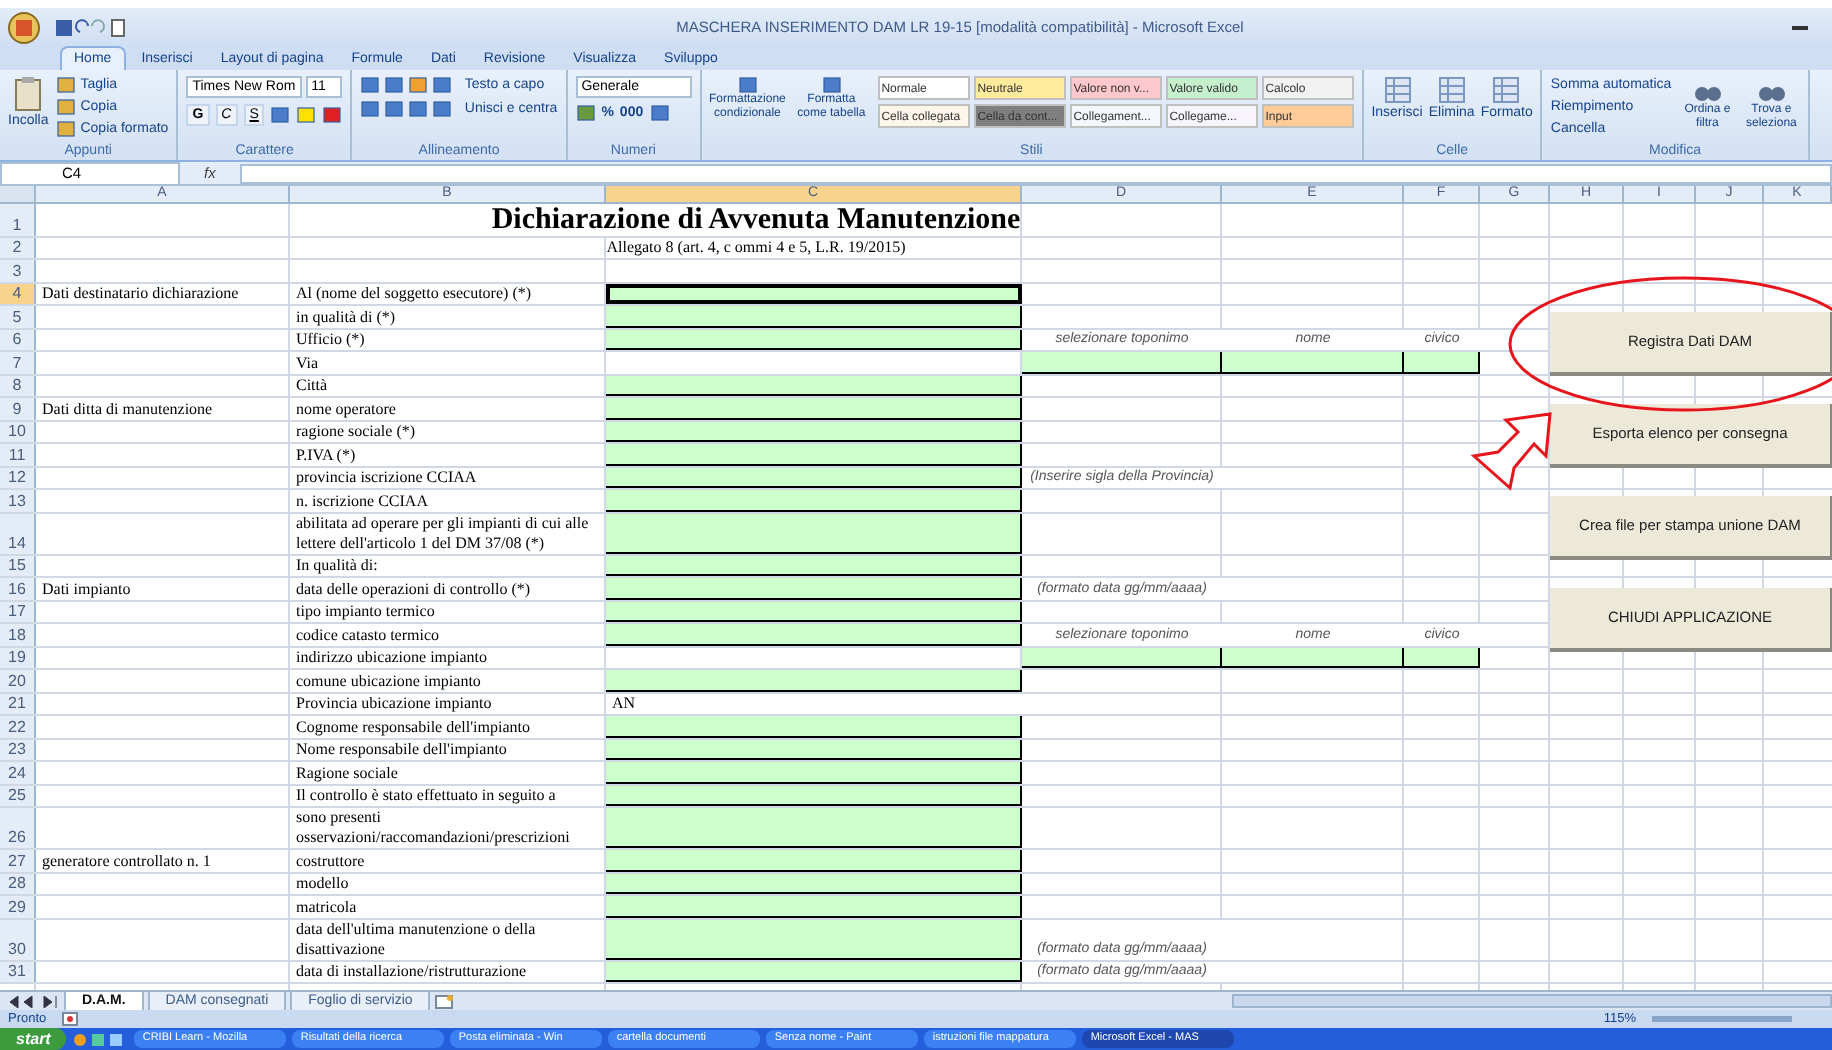 The height and width of the screenshot is (1050, 1832). What do you see at coordinates (18, 565) in the screenshot?
I see `row-header: 15` at bounding box center [18, 565].